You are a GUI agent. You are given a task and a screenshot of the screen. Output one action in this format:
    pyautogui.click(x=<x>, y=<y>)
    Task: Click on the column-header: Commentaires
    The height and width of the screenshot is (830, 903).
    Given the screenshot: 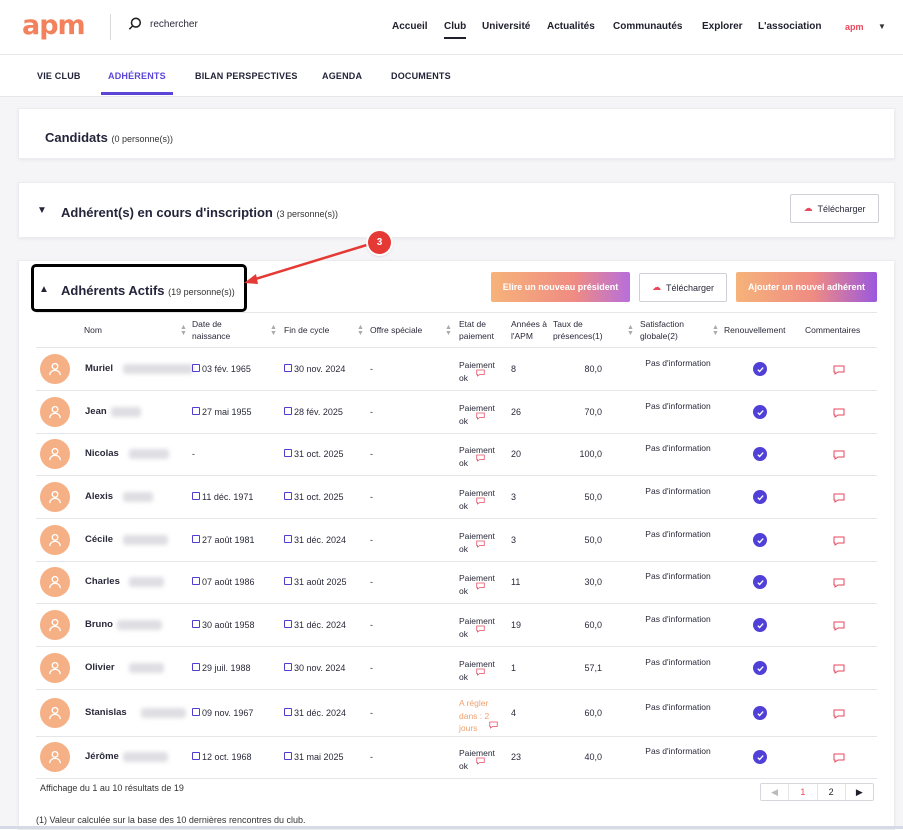 What is the action you would take?
    pyautogui.click(x=832, y=330)
    